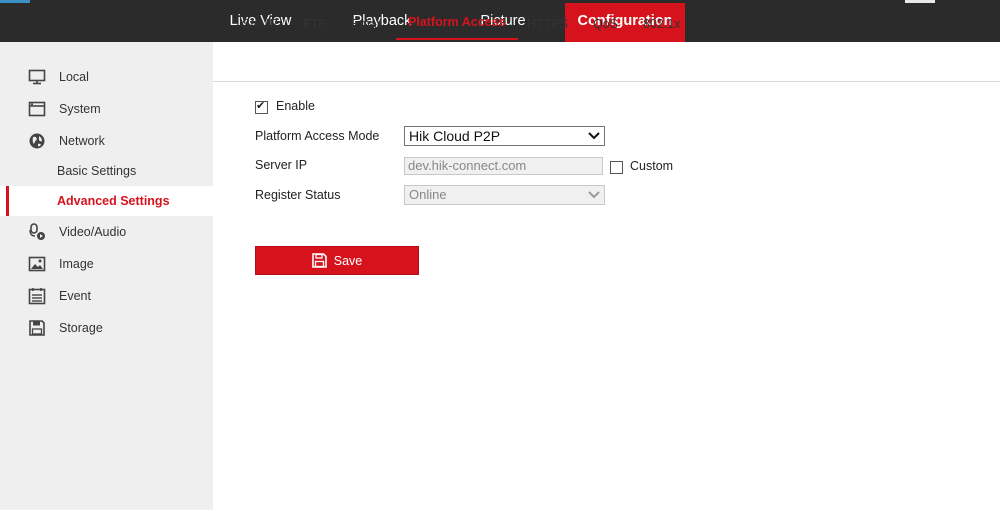 The image size is (1000, 510). I want to click on monitor-icon, so click(37, 77).